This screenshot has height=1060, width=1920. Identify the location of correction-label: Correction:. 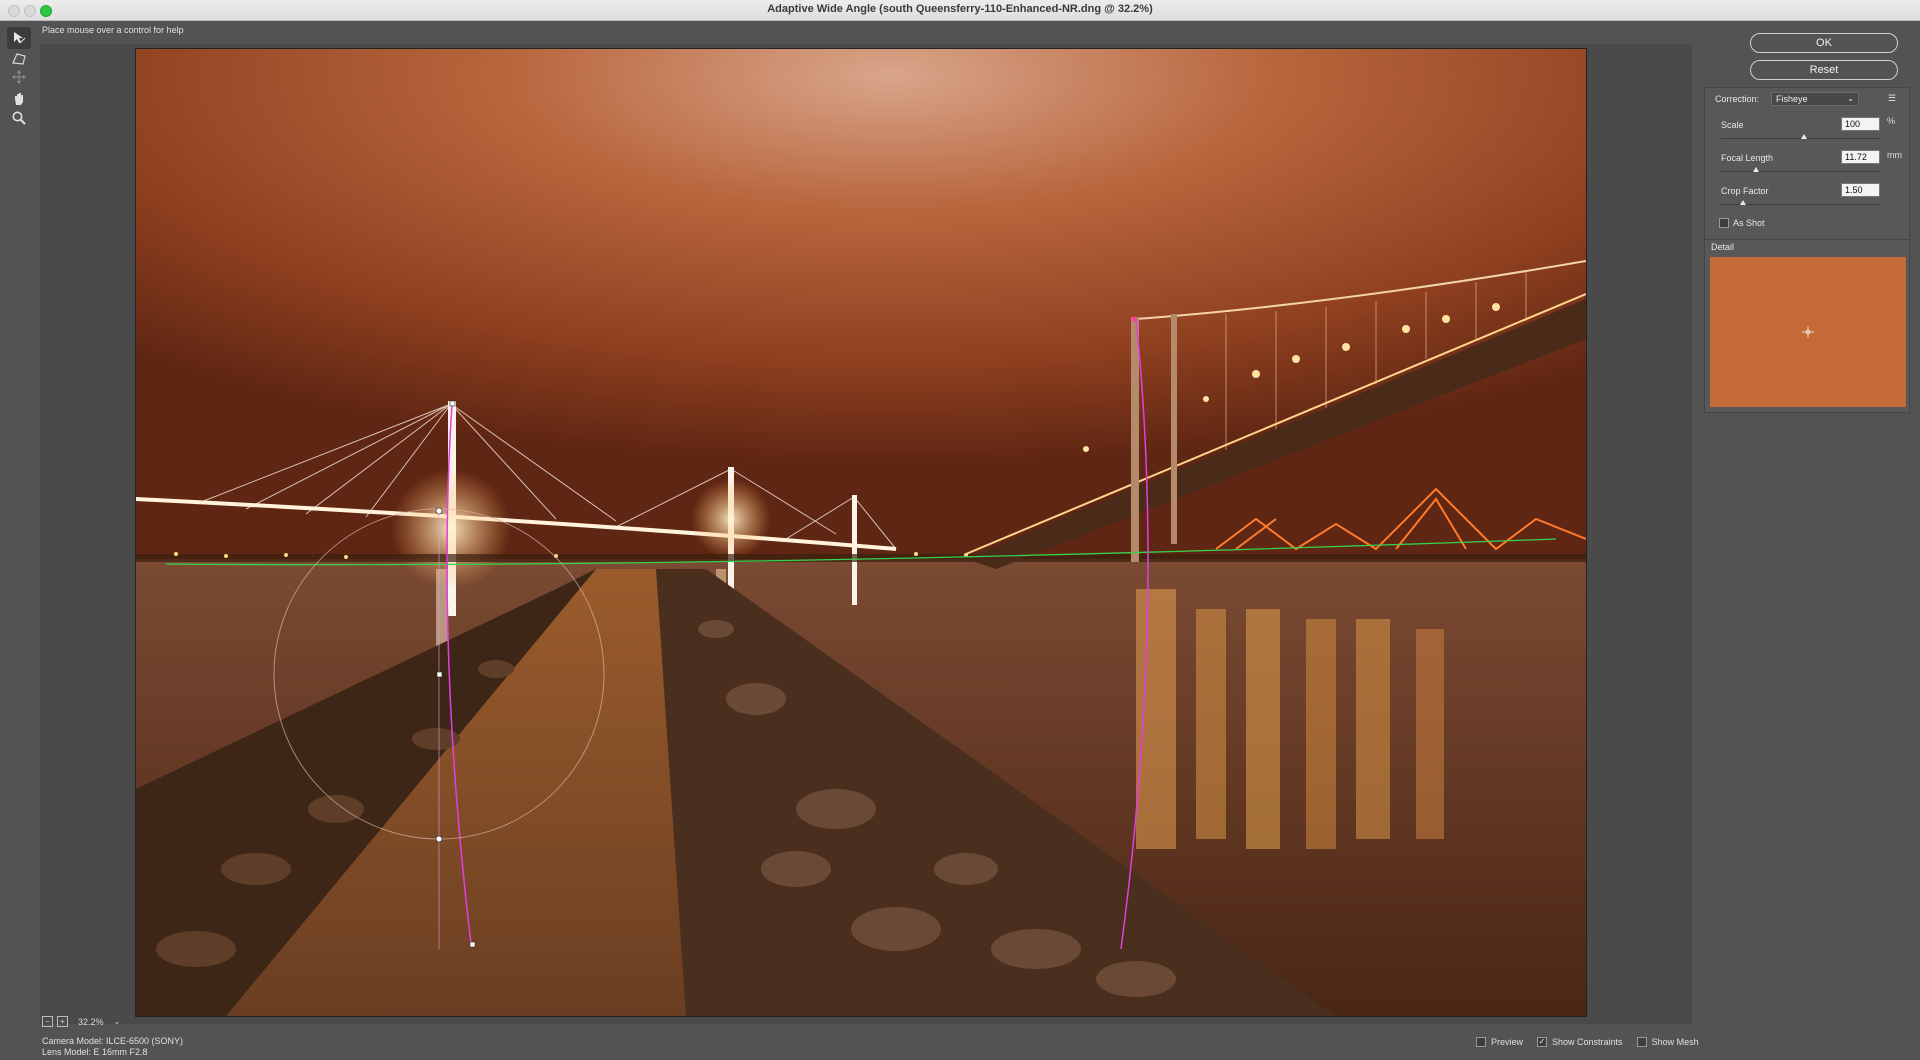
(1737, 99).